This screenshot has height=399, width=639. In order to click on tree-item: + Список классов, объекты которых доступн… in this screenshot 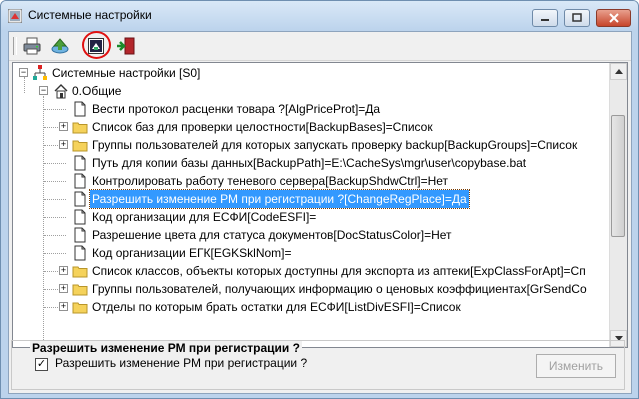, I will do `click(311, 271)`.